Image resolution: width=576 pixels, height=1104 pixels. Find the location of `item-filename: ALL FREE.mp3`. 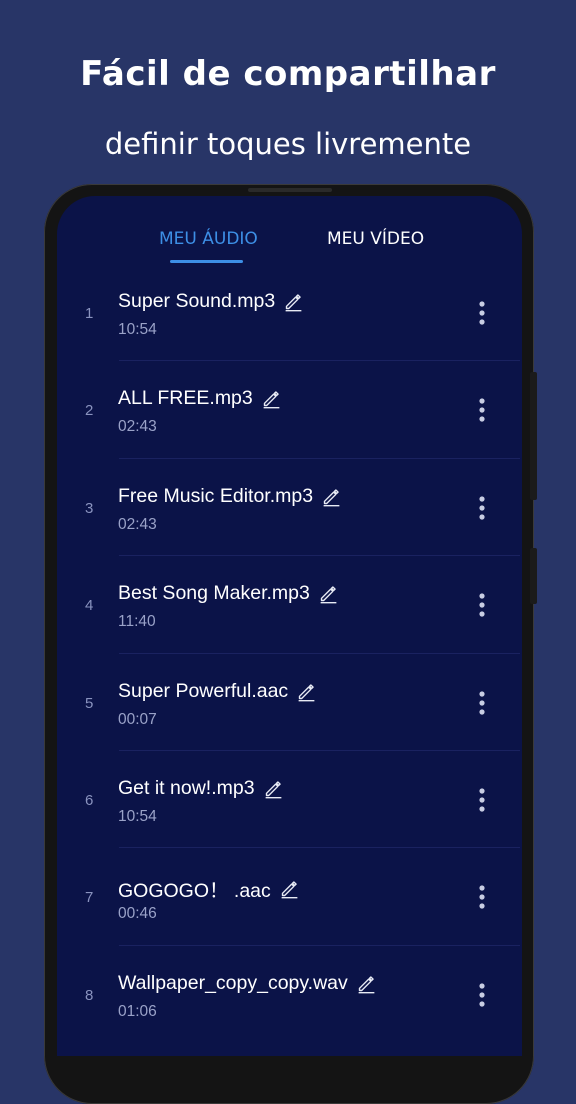

item-filename: ALL FREE.mp3 is located at coordinates (200, 398).